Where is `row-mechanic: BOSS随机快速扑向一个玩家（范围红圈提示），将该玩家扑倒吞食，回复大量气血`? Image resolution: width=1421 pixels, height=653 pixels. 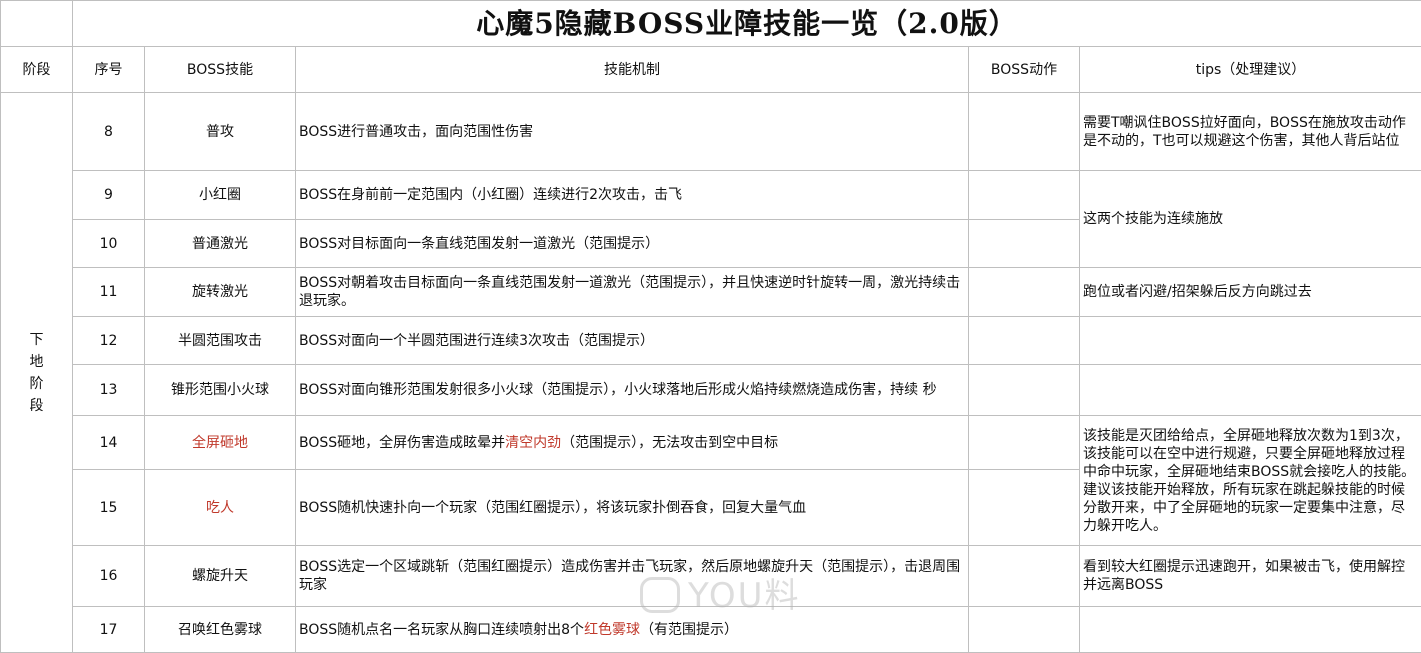
row-mechanic: BOSS随机快速扑向一个玩家（范围红圈提示），将该玩家扑倒吞食，回复大量气血 is located at coordinates (632, 508).